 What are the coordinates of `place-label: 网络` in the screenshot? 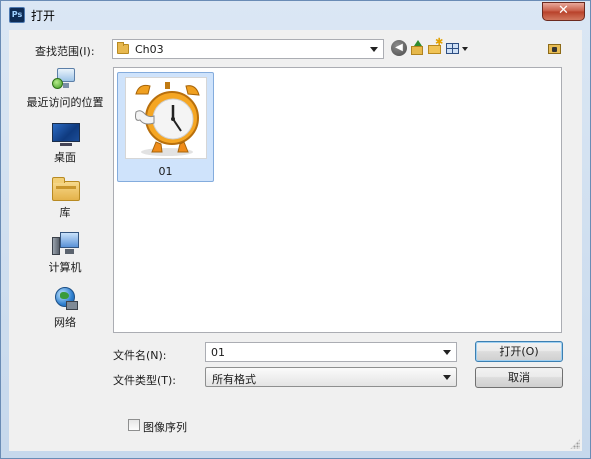 It's located at (65, 322).